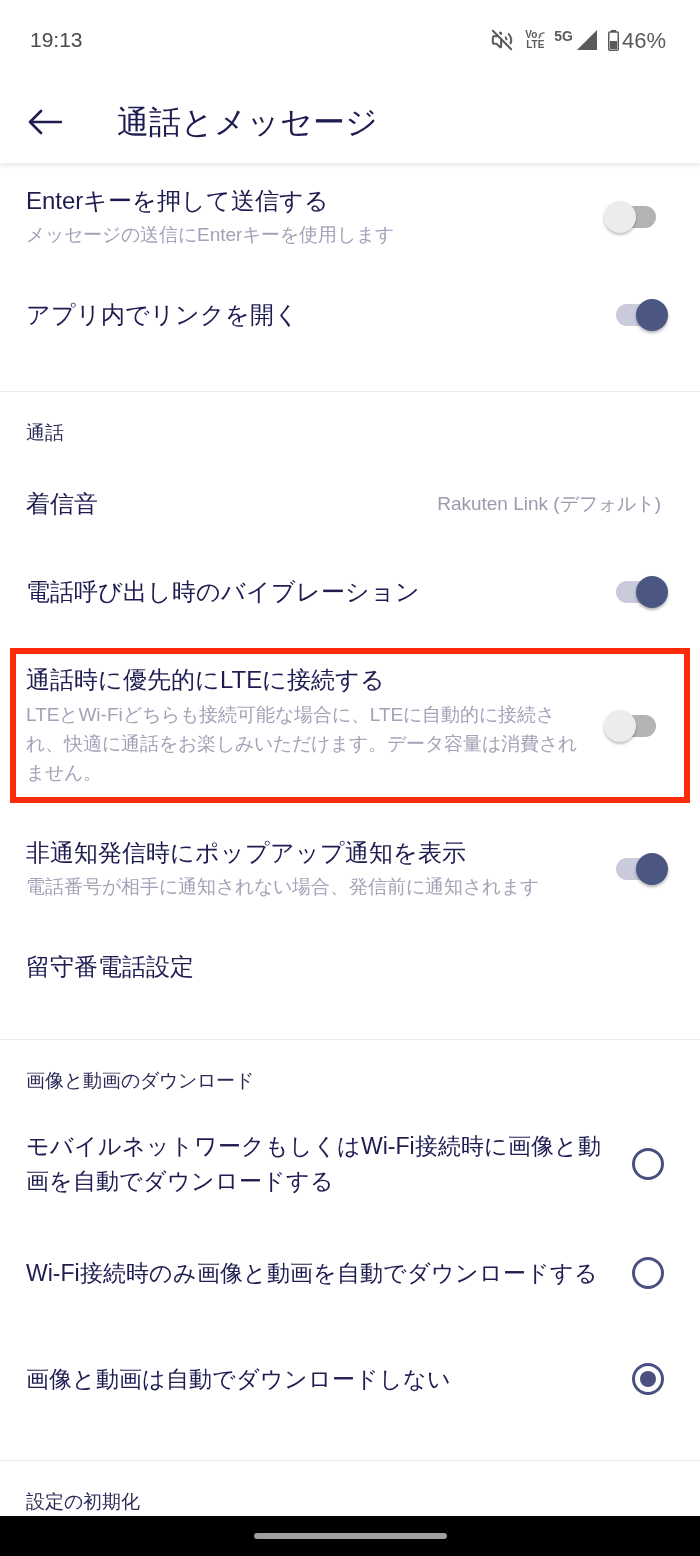 The image size is (700, 1556). Describe the element at coordinates (531, 35) in the screenshot. I see `volte-label: Vo` at that location.